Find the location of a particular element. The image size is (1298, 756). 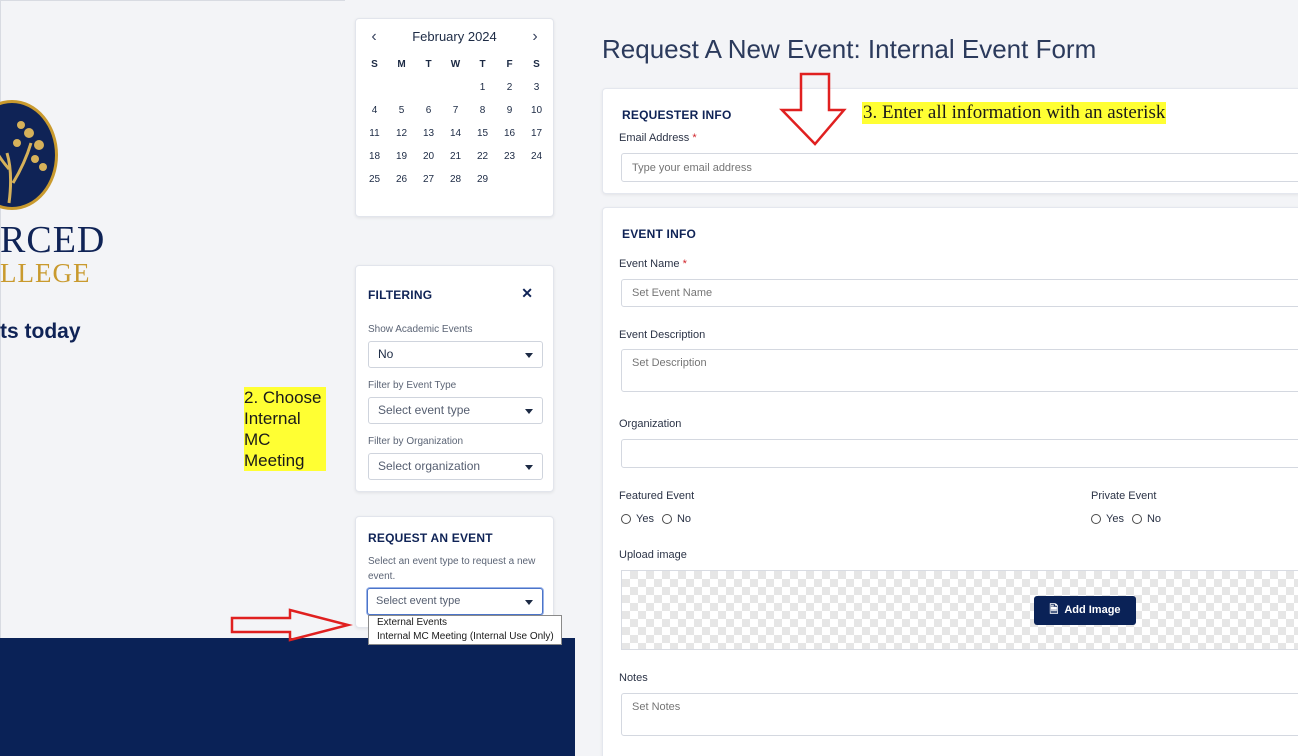

calendar-day: 16 is located at coordinates (509, 133).